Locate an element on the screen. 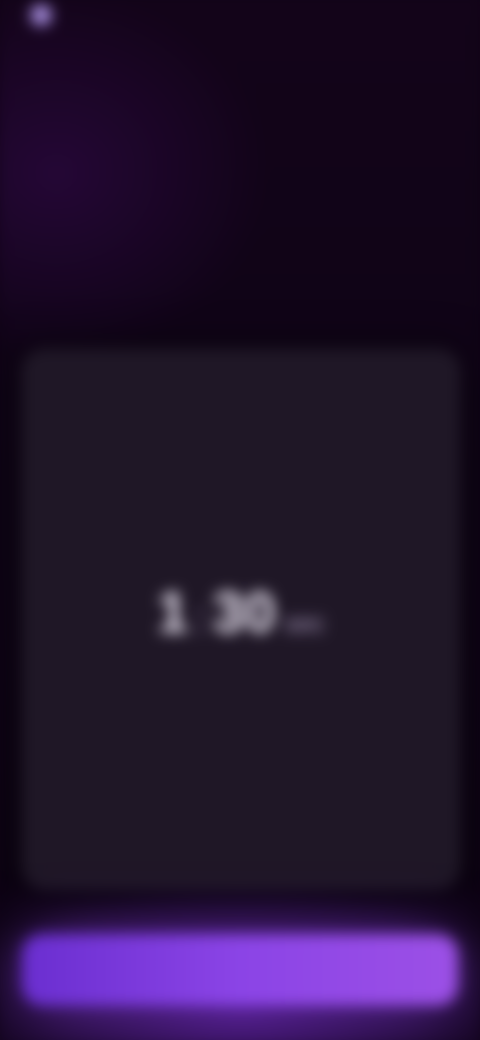 The width and height of the screenshot is (480, 1040). top-nav is located at coordinates (240, 75).